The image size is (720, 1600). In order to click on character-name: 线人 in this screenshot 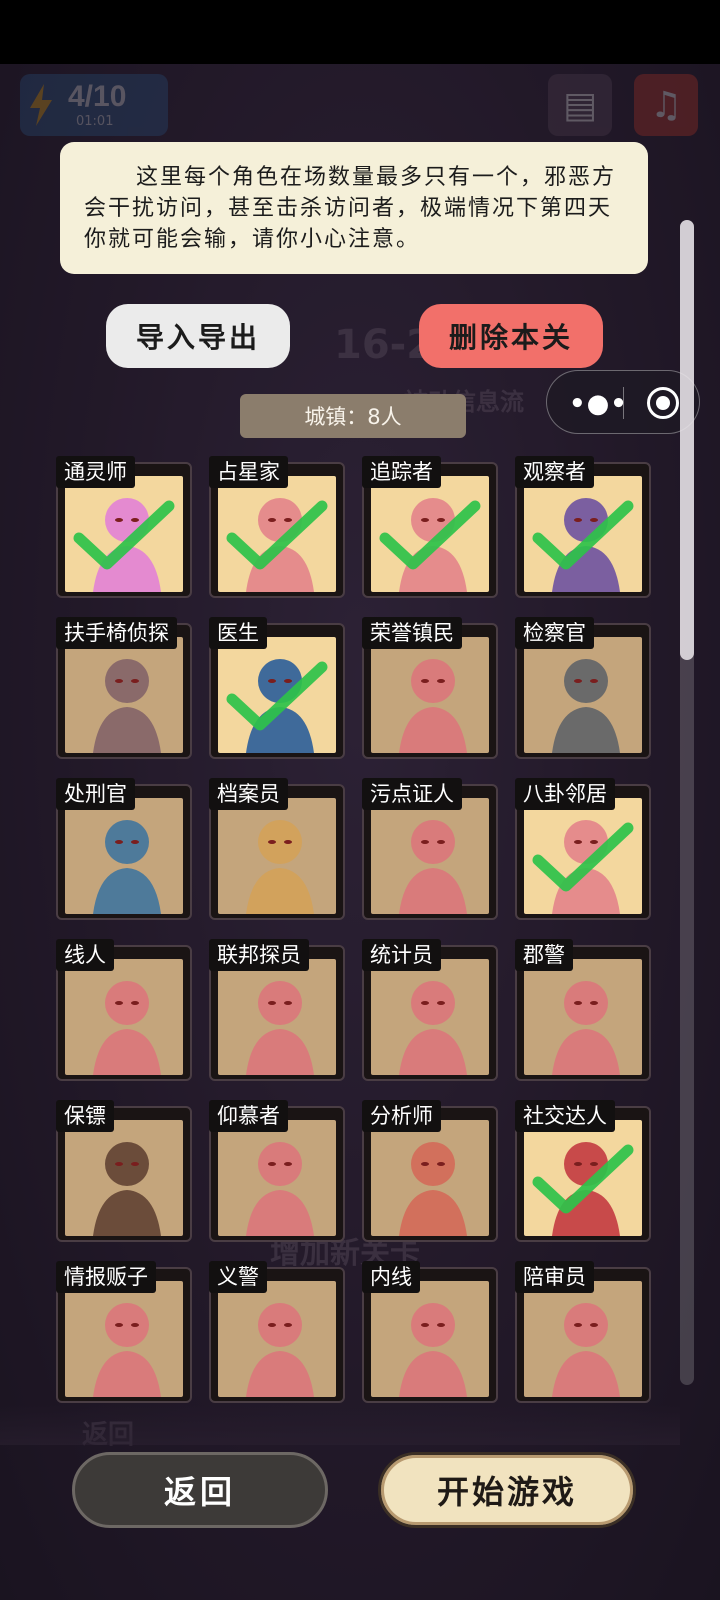, I will do `click(85, 955)`.